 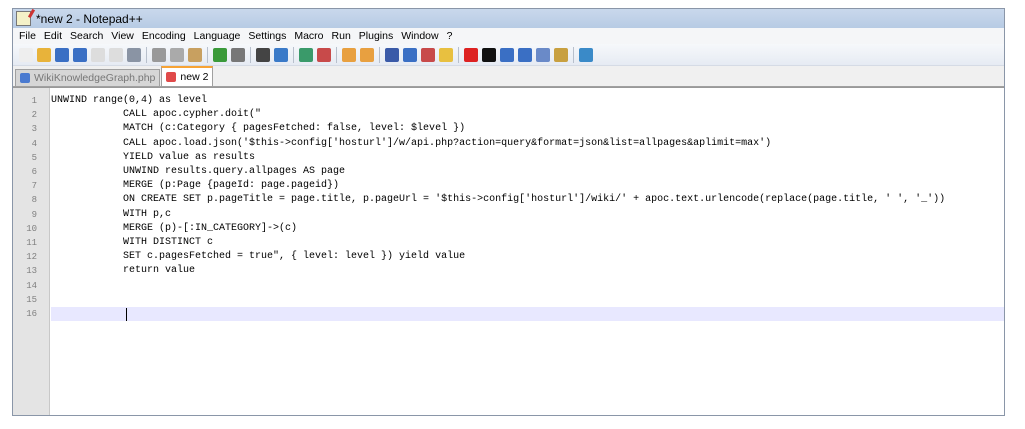 What do you see at coordinates (341, 36) in the screenshot?
I see `menu-run: Run` at bounding box center [341, 36].